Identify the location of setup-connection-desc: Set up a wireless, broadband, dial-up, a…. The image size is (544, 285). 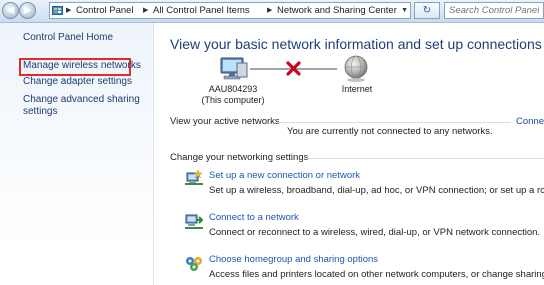
(376, 190).